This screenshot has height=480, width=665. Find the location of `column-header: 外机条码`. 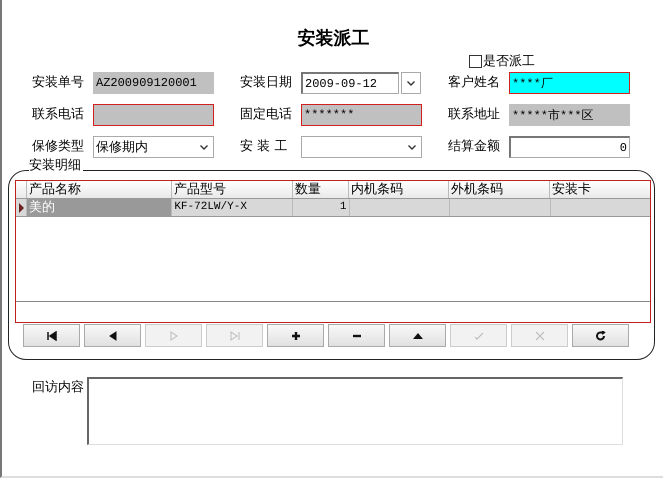

column-header: 外机条码 is located at coordinates (498, 189).